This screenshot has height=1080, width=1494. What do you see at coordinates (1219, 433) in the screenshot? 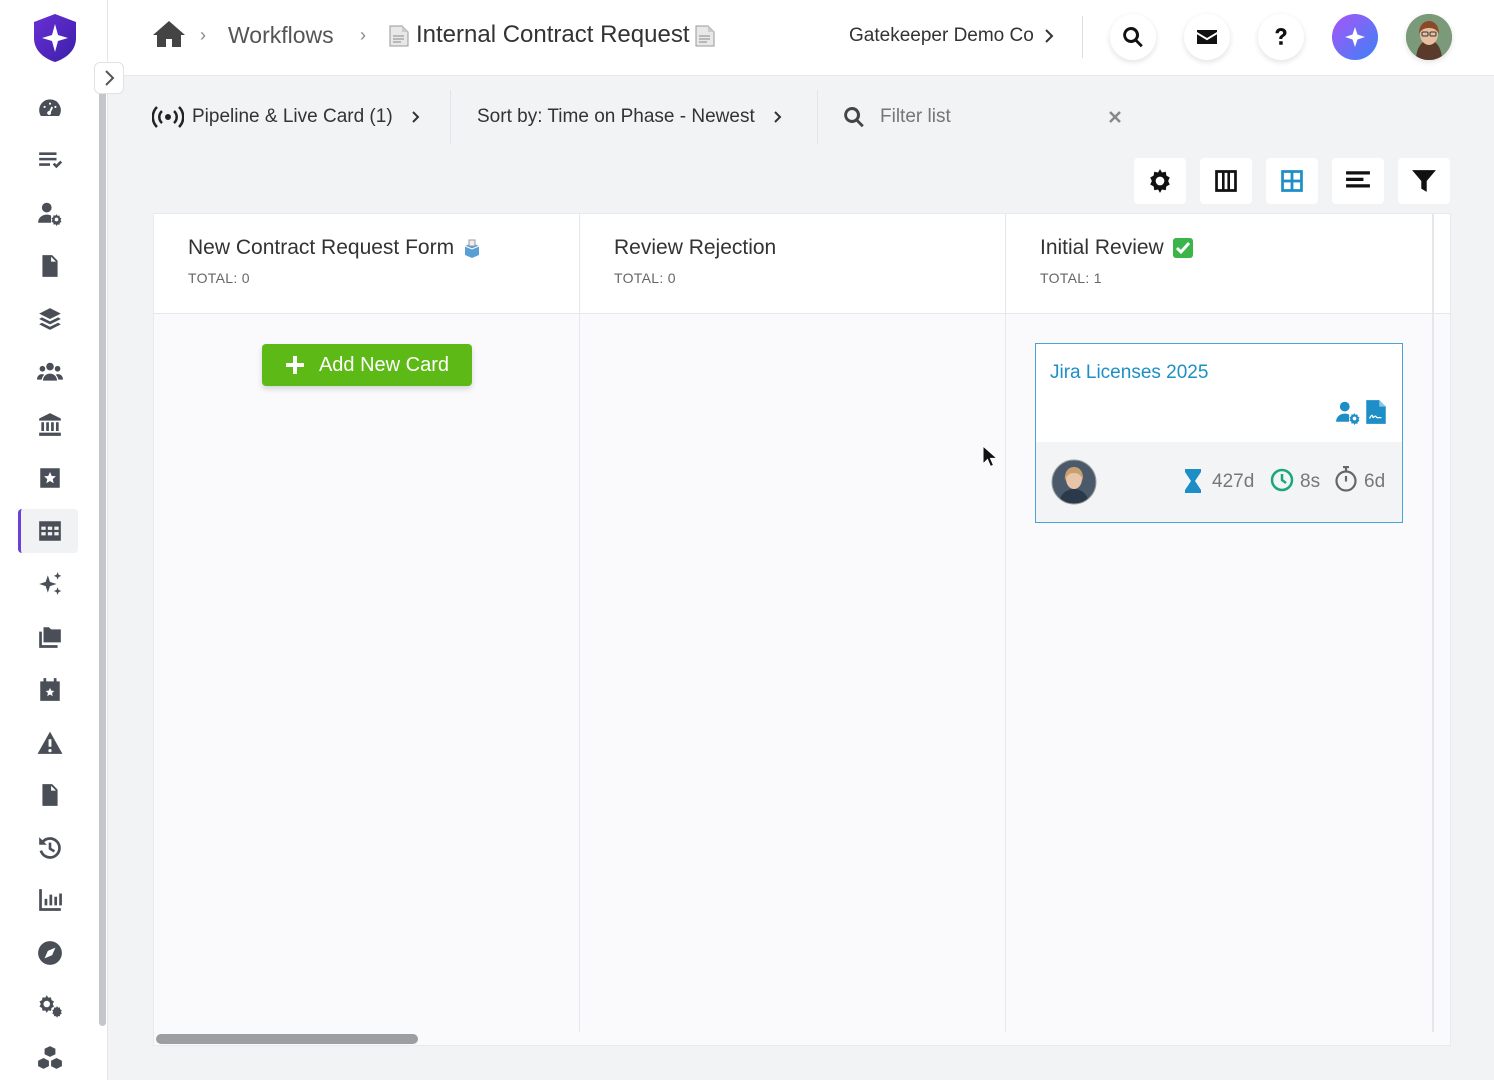
I see `workflow-card: Jira Licenses 2025 427d 8s 6d` at bounding box center [1219, 433].